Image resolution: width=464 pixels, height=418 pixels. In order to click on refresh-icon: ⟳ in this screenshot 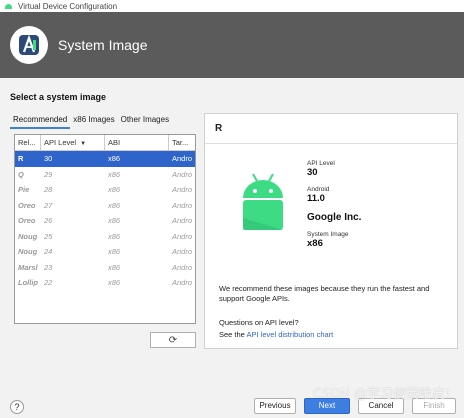, I will do `click(173, 340)`.